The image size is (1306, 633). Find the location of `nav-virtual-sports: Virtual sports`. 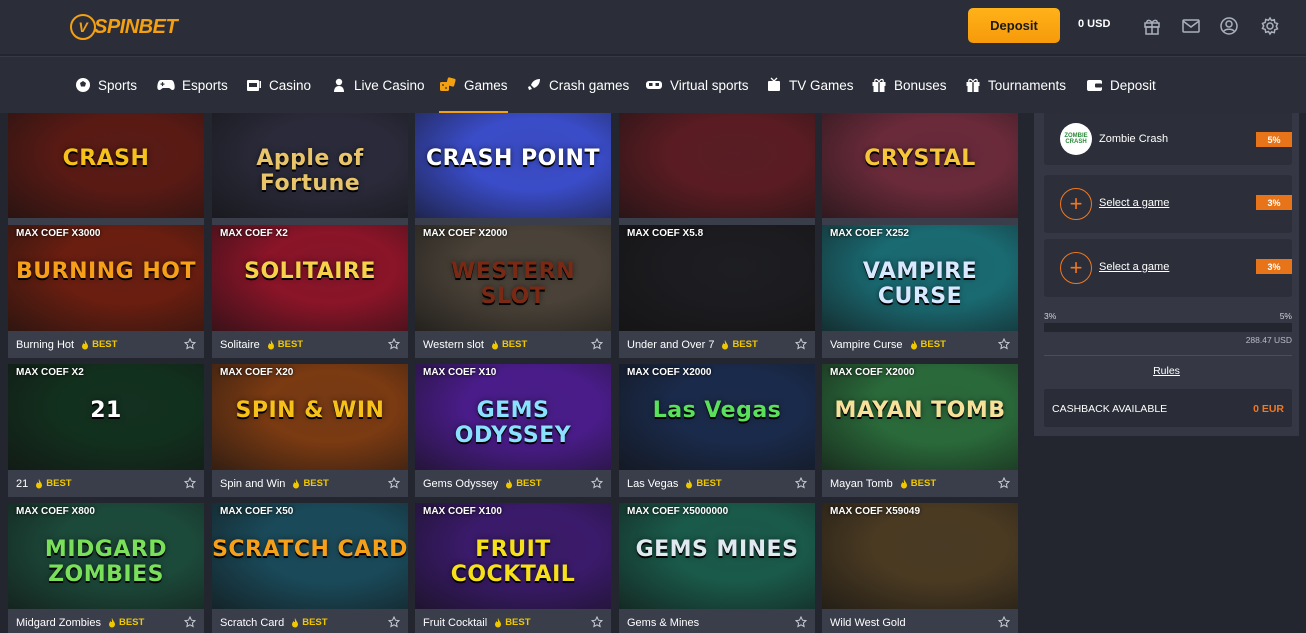

nav-virtual-sports: Virtual sports is located at coordinates (697, 85).